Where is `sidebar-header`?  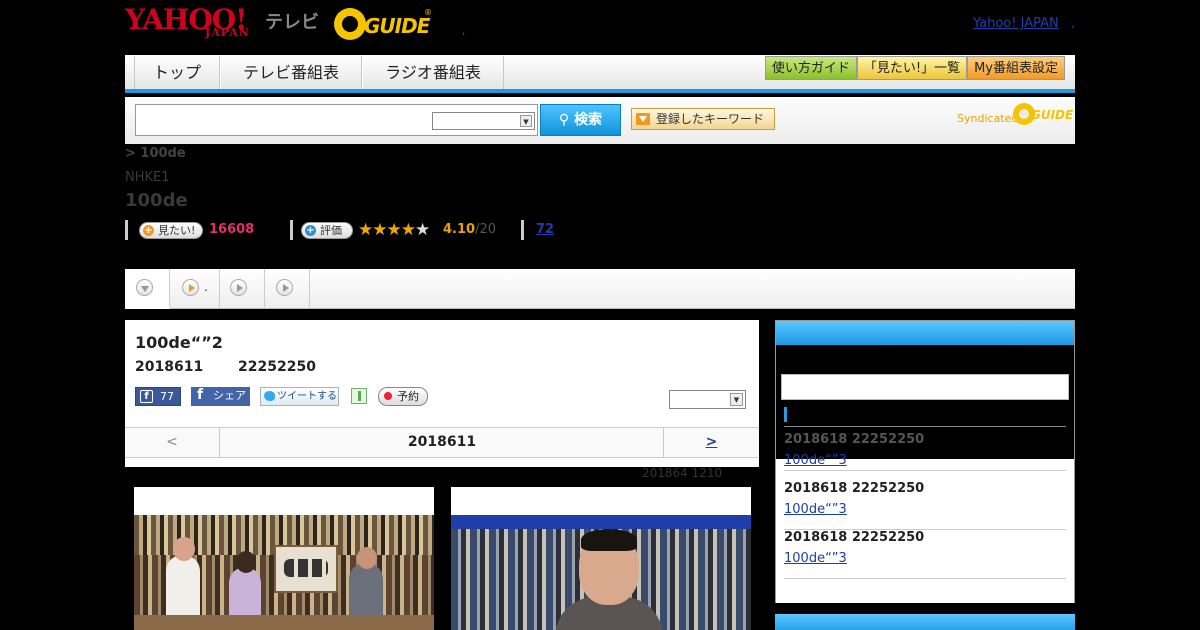
sidebar-header is located at coordinates (925, 333).